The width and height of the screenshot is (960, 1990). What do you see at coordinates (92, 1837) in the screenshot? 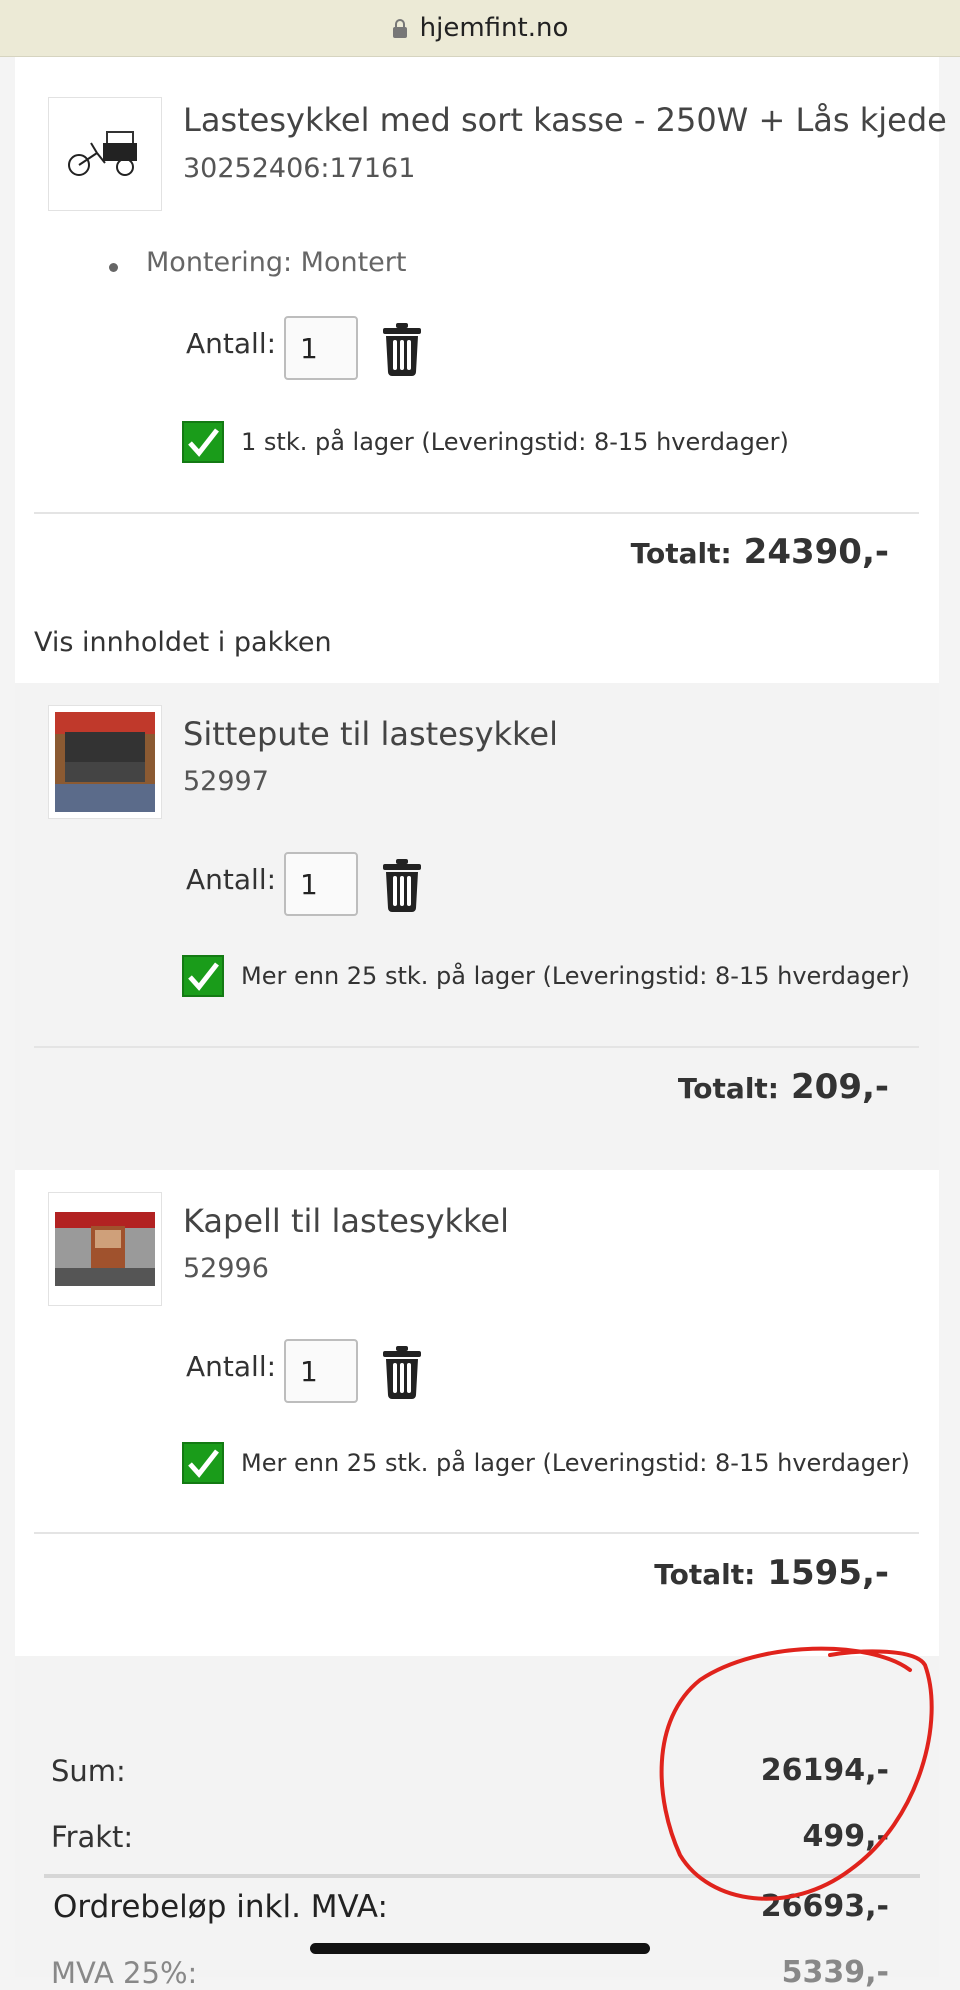
I see `shipping-label: Frakt:` at bounding box center [92, 1837].